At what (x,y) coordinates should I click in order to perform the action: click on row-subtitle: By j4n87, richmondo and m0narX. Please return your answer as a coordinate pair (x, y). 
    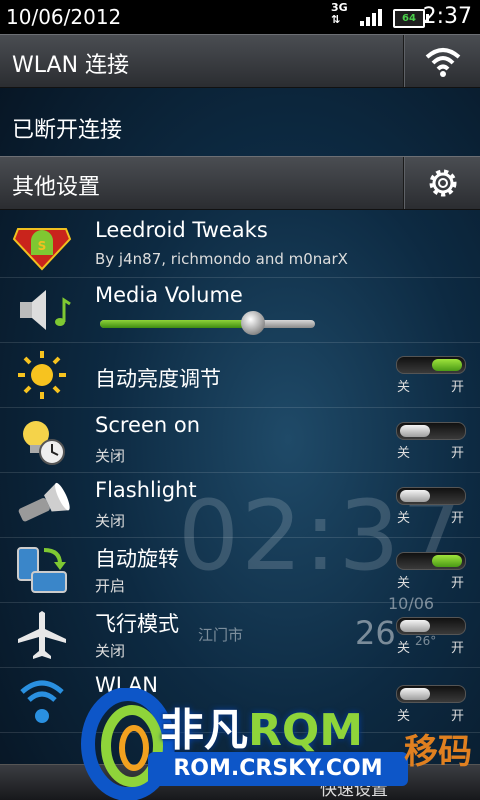
    Looking at the image, I should click on (221, 259).